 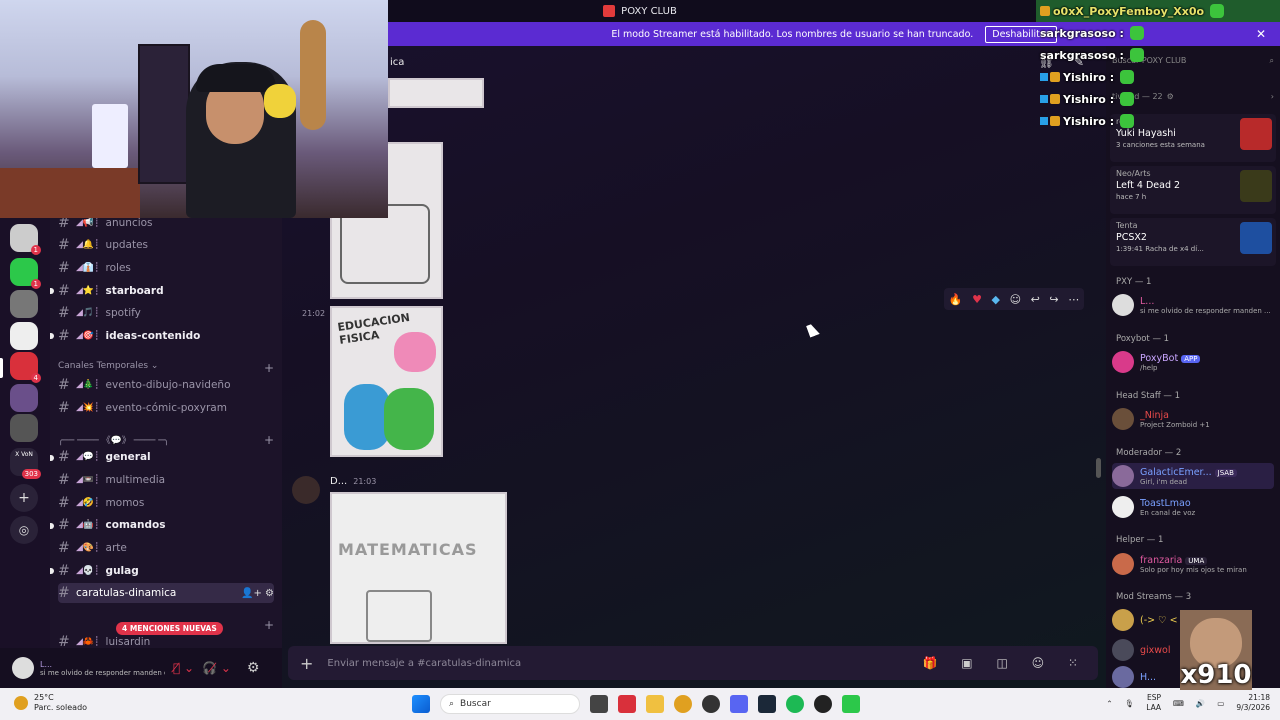 What do you see at coordinates (823, 704) in the screenshot?
I see `obs-icon` at bounding box center [823, 704].